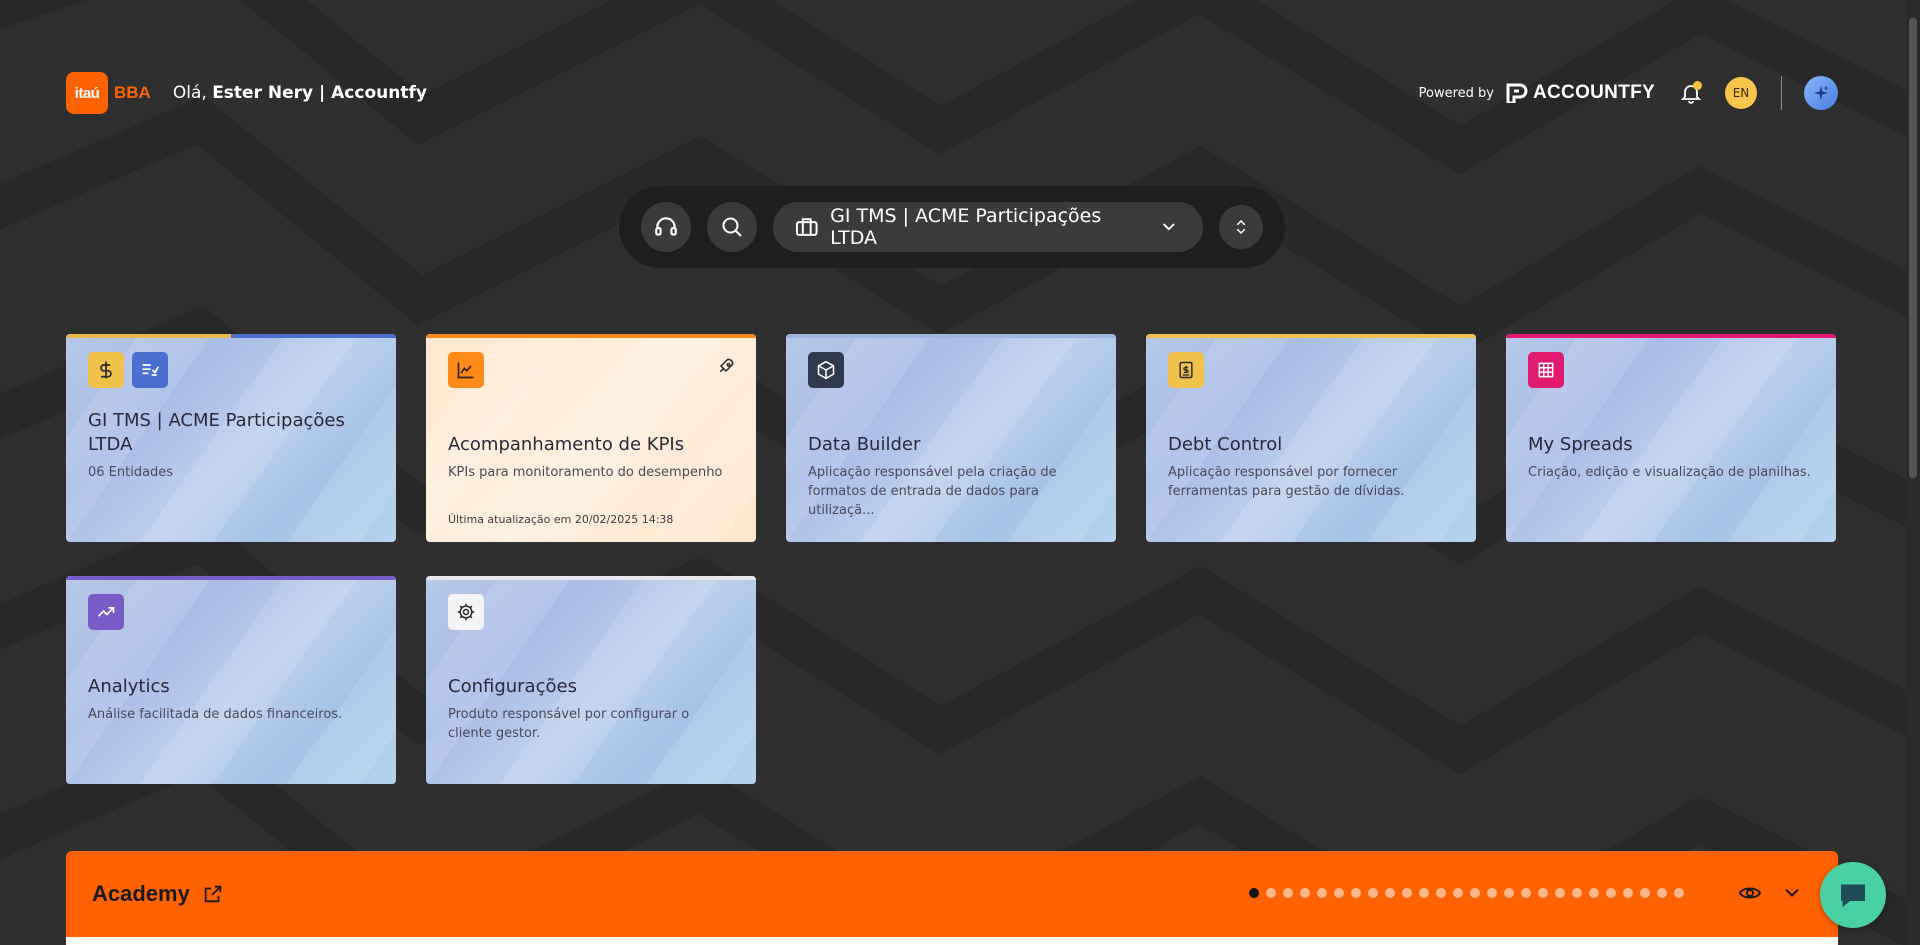 This screenshot has width=1920, height=945. I want to click on line-chart-icon, so click(466, 370).